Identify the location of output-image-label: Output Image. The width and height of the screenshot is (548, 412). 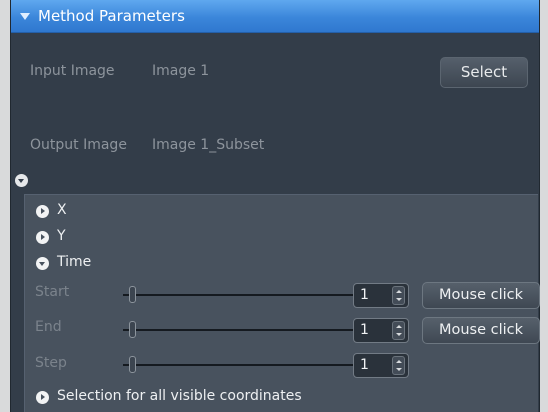
(78, 145).